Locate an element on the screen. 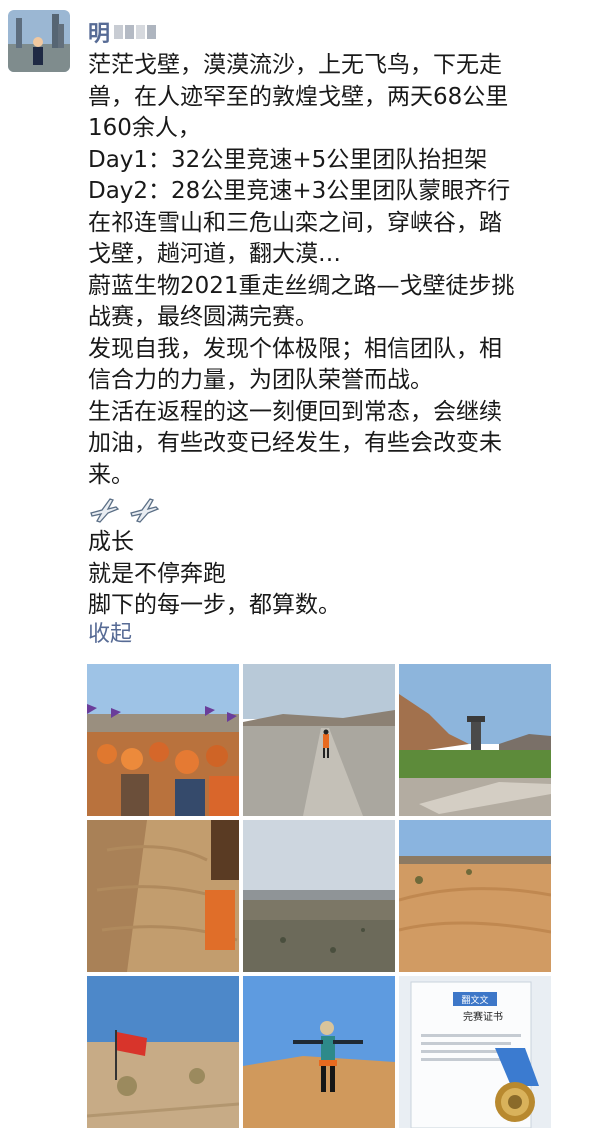 This screenshot has width=600, height=1128. post-line: 生活在返程的这一刻便回到常态，会继续 is located at coordinates (295, 411).